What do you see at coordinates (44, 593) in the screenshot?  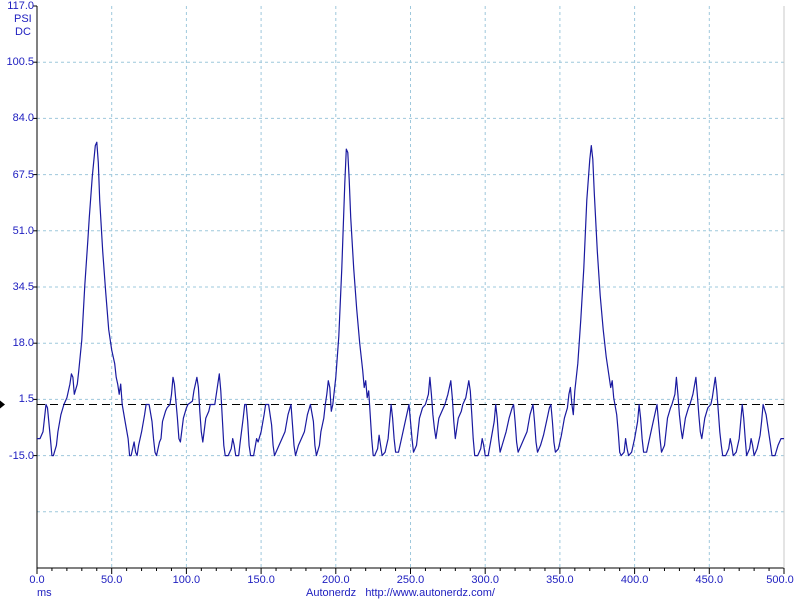 I see `x-unit-label: ms` at bounding box center [44, 593].